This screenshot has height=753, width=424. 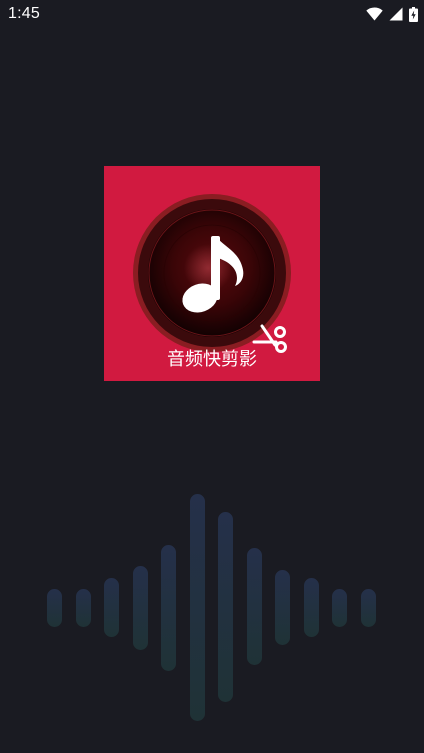 What do you see at coordinates (396, 14) in the screenshot?
I see `cellular-signal-icon` at bounding box center [396, 14].